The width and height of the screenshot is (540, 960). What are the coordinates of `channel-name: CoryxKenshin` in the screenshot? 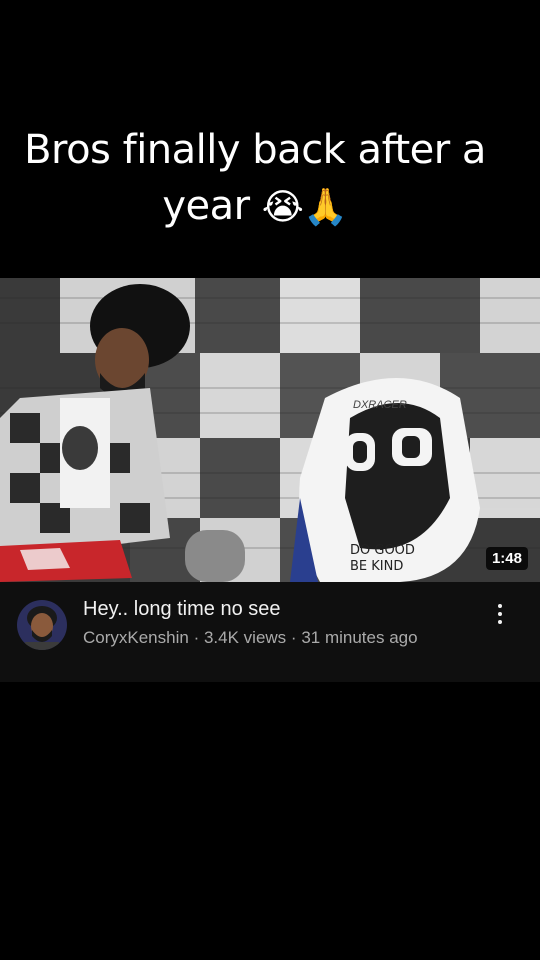 It's located at (136, 637).